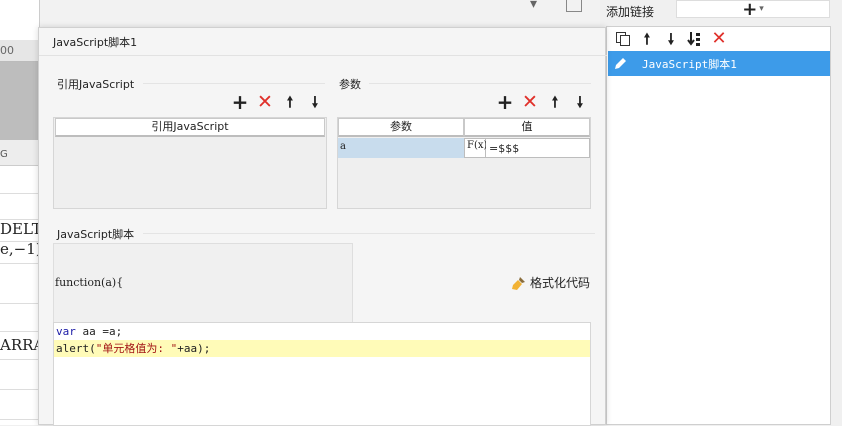 This screenshot has height=426, width=842. Describe the element at coordinates (542, 102) in the screenshot. I see `params-toolbar: + ✕ 🠕 🠗` at that location.